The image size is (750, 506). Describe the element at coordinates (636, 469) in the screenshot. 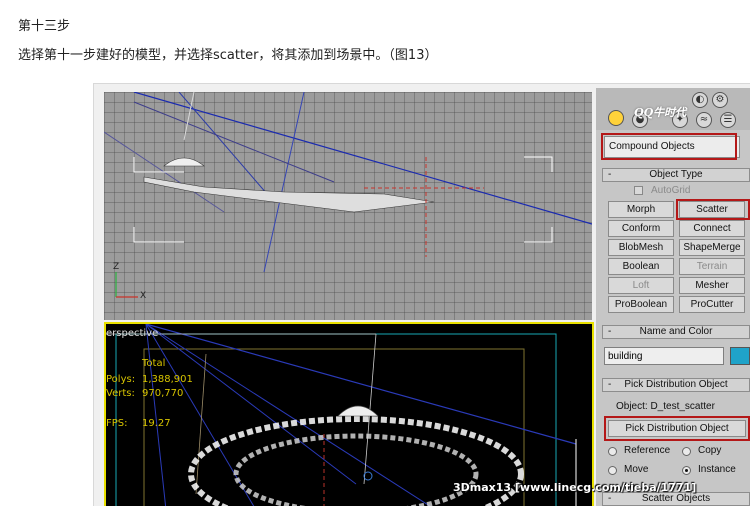

I see `move-radio-label: Move` at that location.